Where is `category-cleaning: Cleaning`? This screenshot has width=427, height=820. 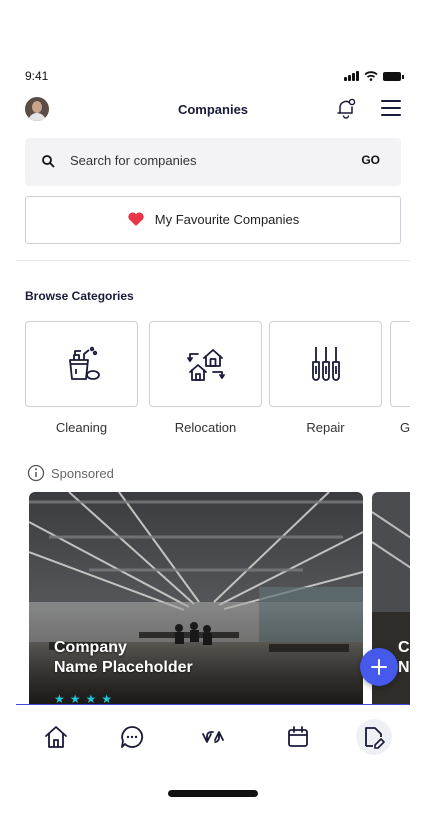
category-cleaning: Cleaning is located at coordinates (81, 378).